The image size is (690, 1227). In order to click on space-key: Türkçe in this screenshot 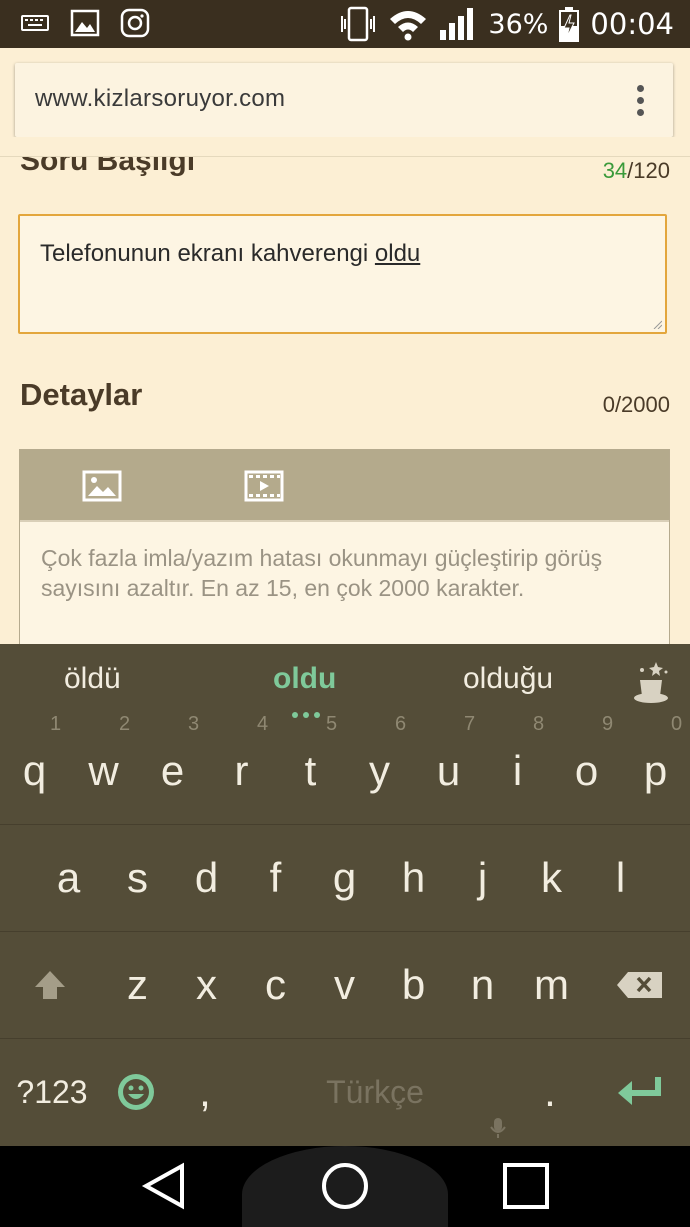, I will do `click(375, 1092)`.